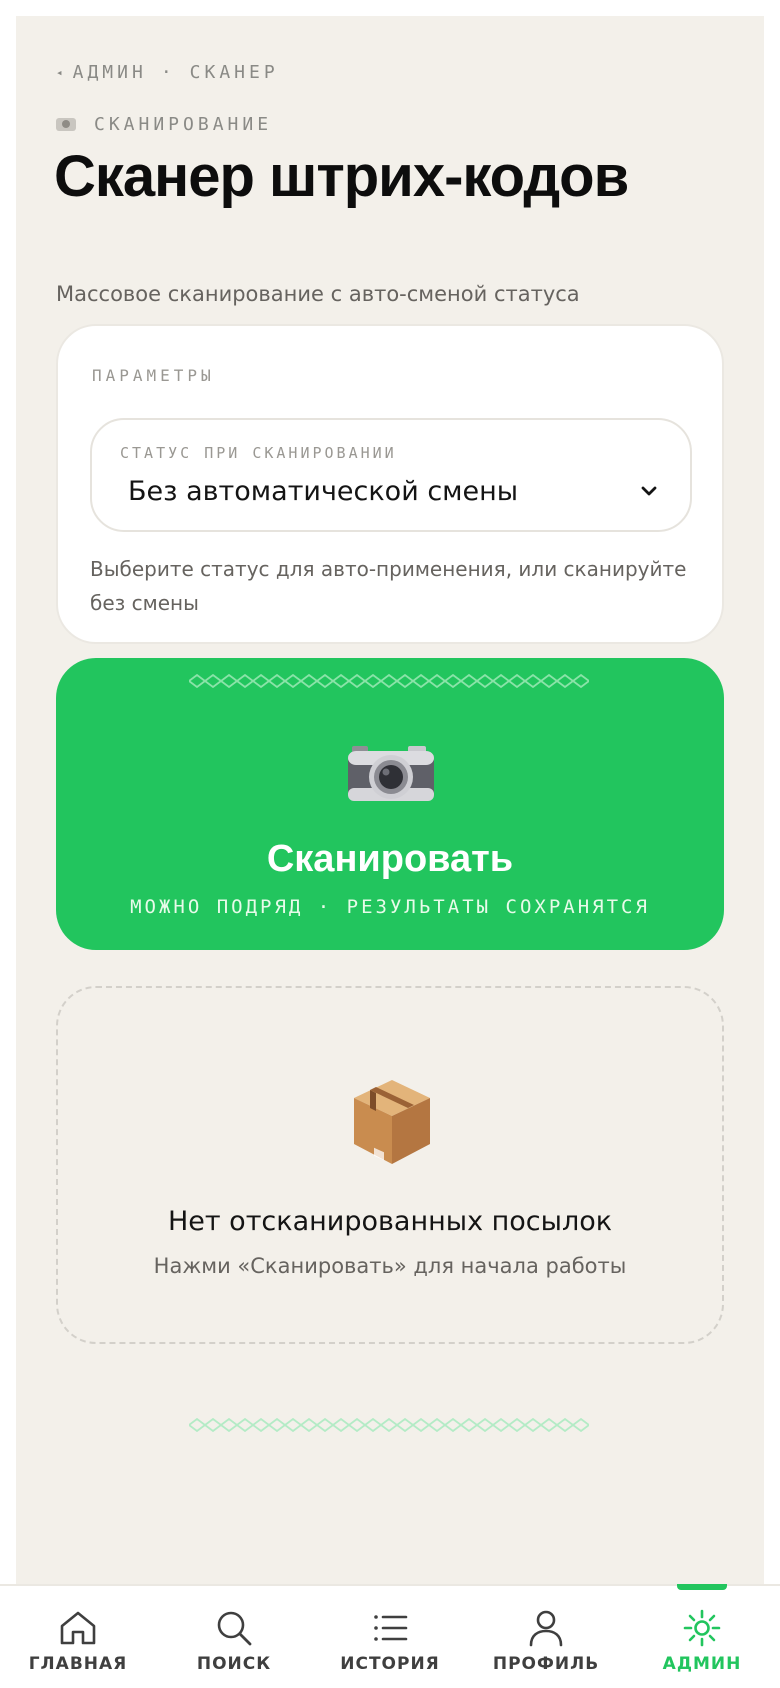 This screenshot has height=1688, width=780. What do you see at coordinates (234, 1664) in the screenshot?
I see `tab-label: ПОИСК` at bounding box center [234, 1664].